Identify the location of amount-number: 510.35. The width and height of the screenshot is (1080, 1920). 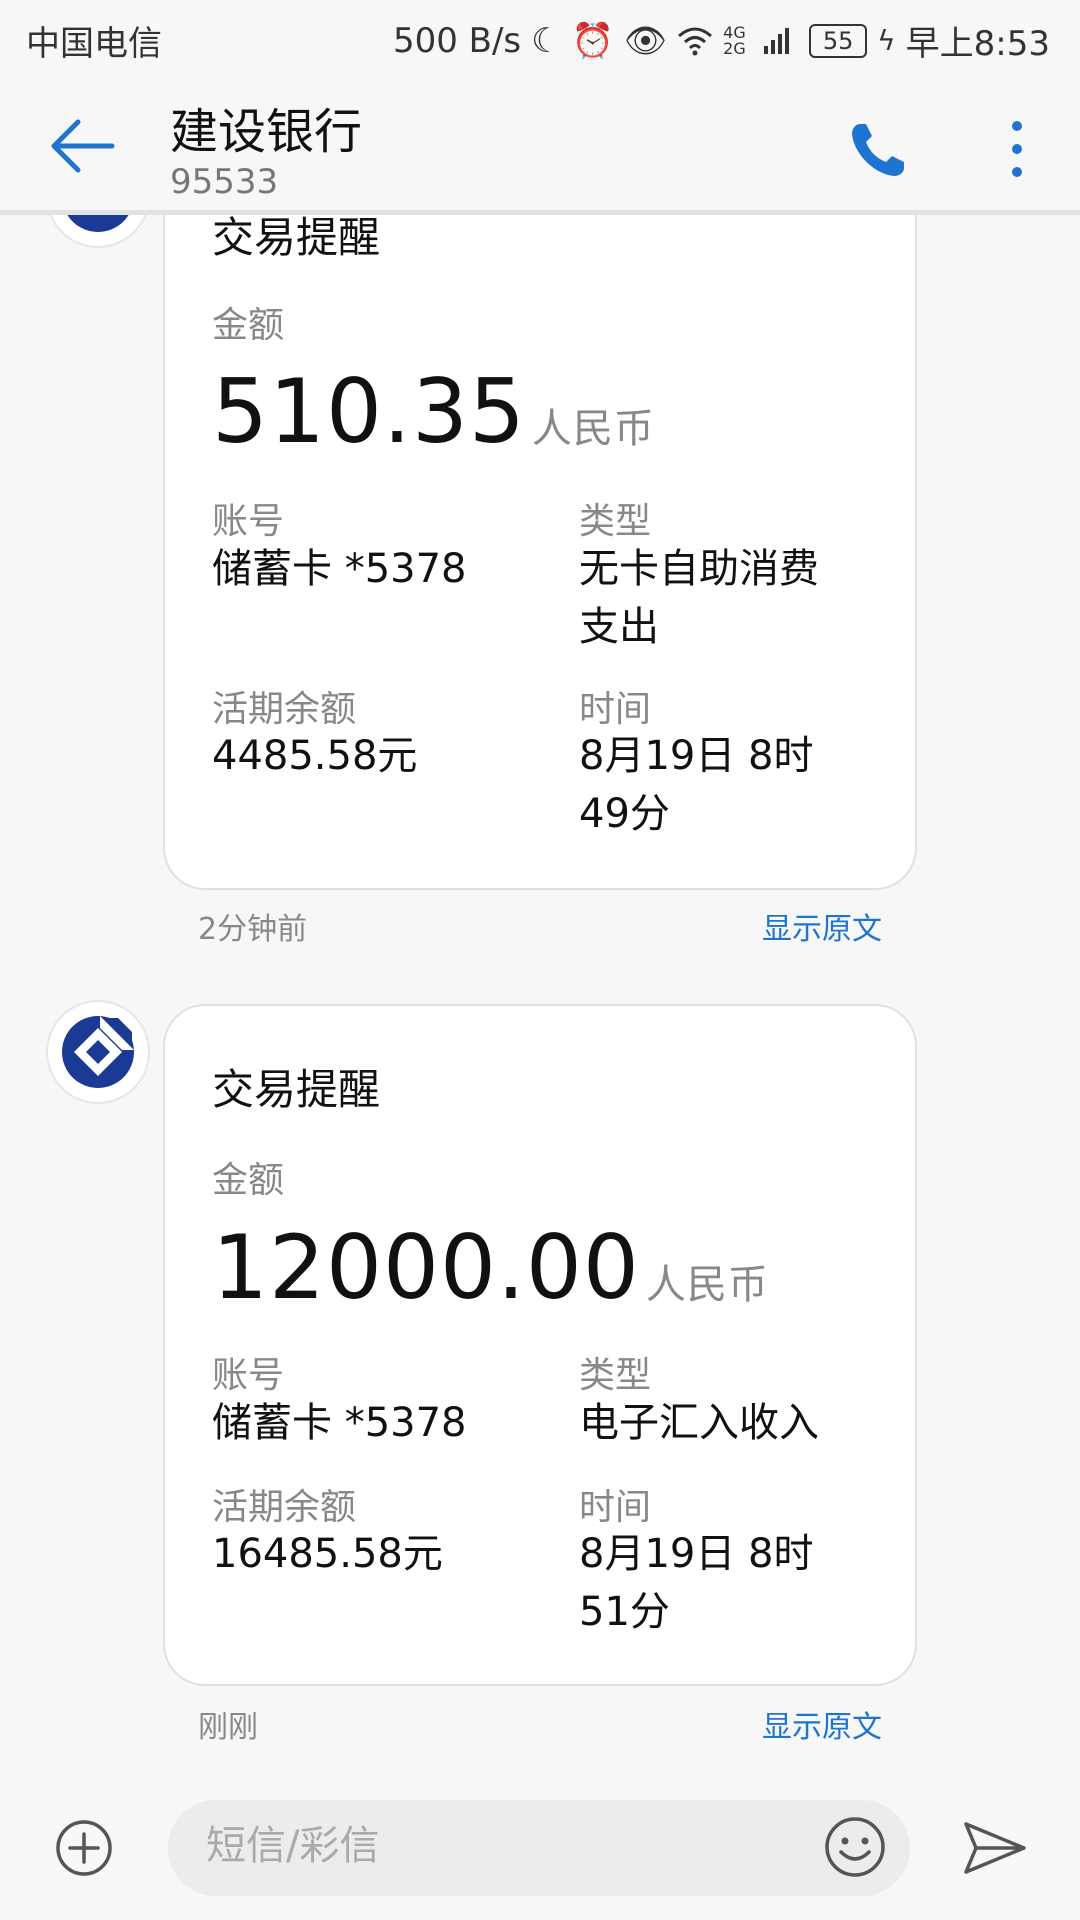
(369, 411).